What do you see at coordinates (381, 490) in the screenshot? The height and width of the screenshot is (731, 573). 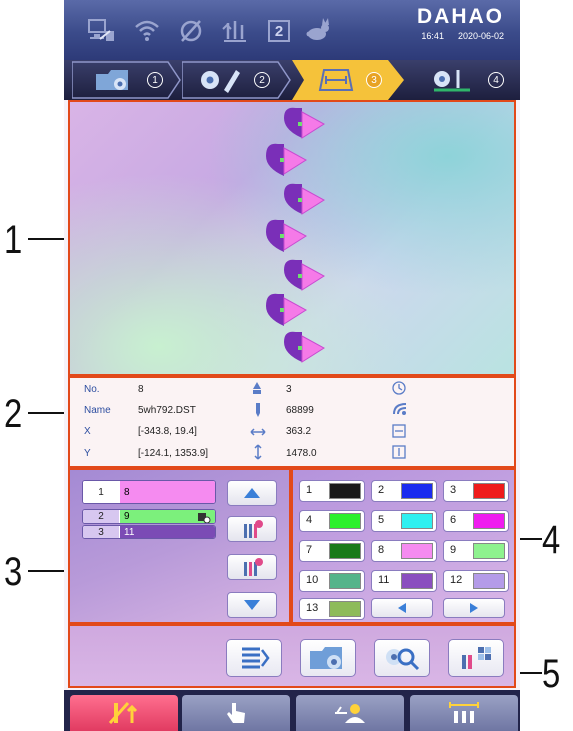 I see `palette-number: 2` at bounding box center [381, 490].